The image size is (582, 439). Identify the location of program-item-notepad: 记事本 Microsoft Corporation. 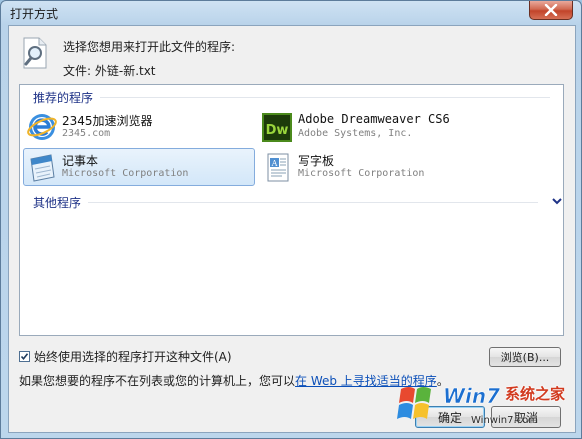
(139, 167).